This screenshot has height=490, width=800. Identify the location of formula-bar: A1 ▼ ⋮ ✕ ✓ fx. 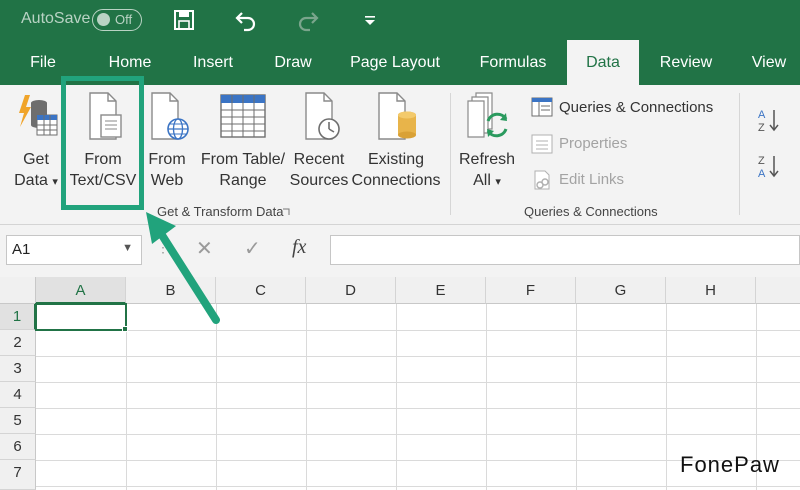
(400, 251).